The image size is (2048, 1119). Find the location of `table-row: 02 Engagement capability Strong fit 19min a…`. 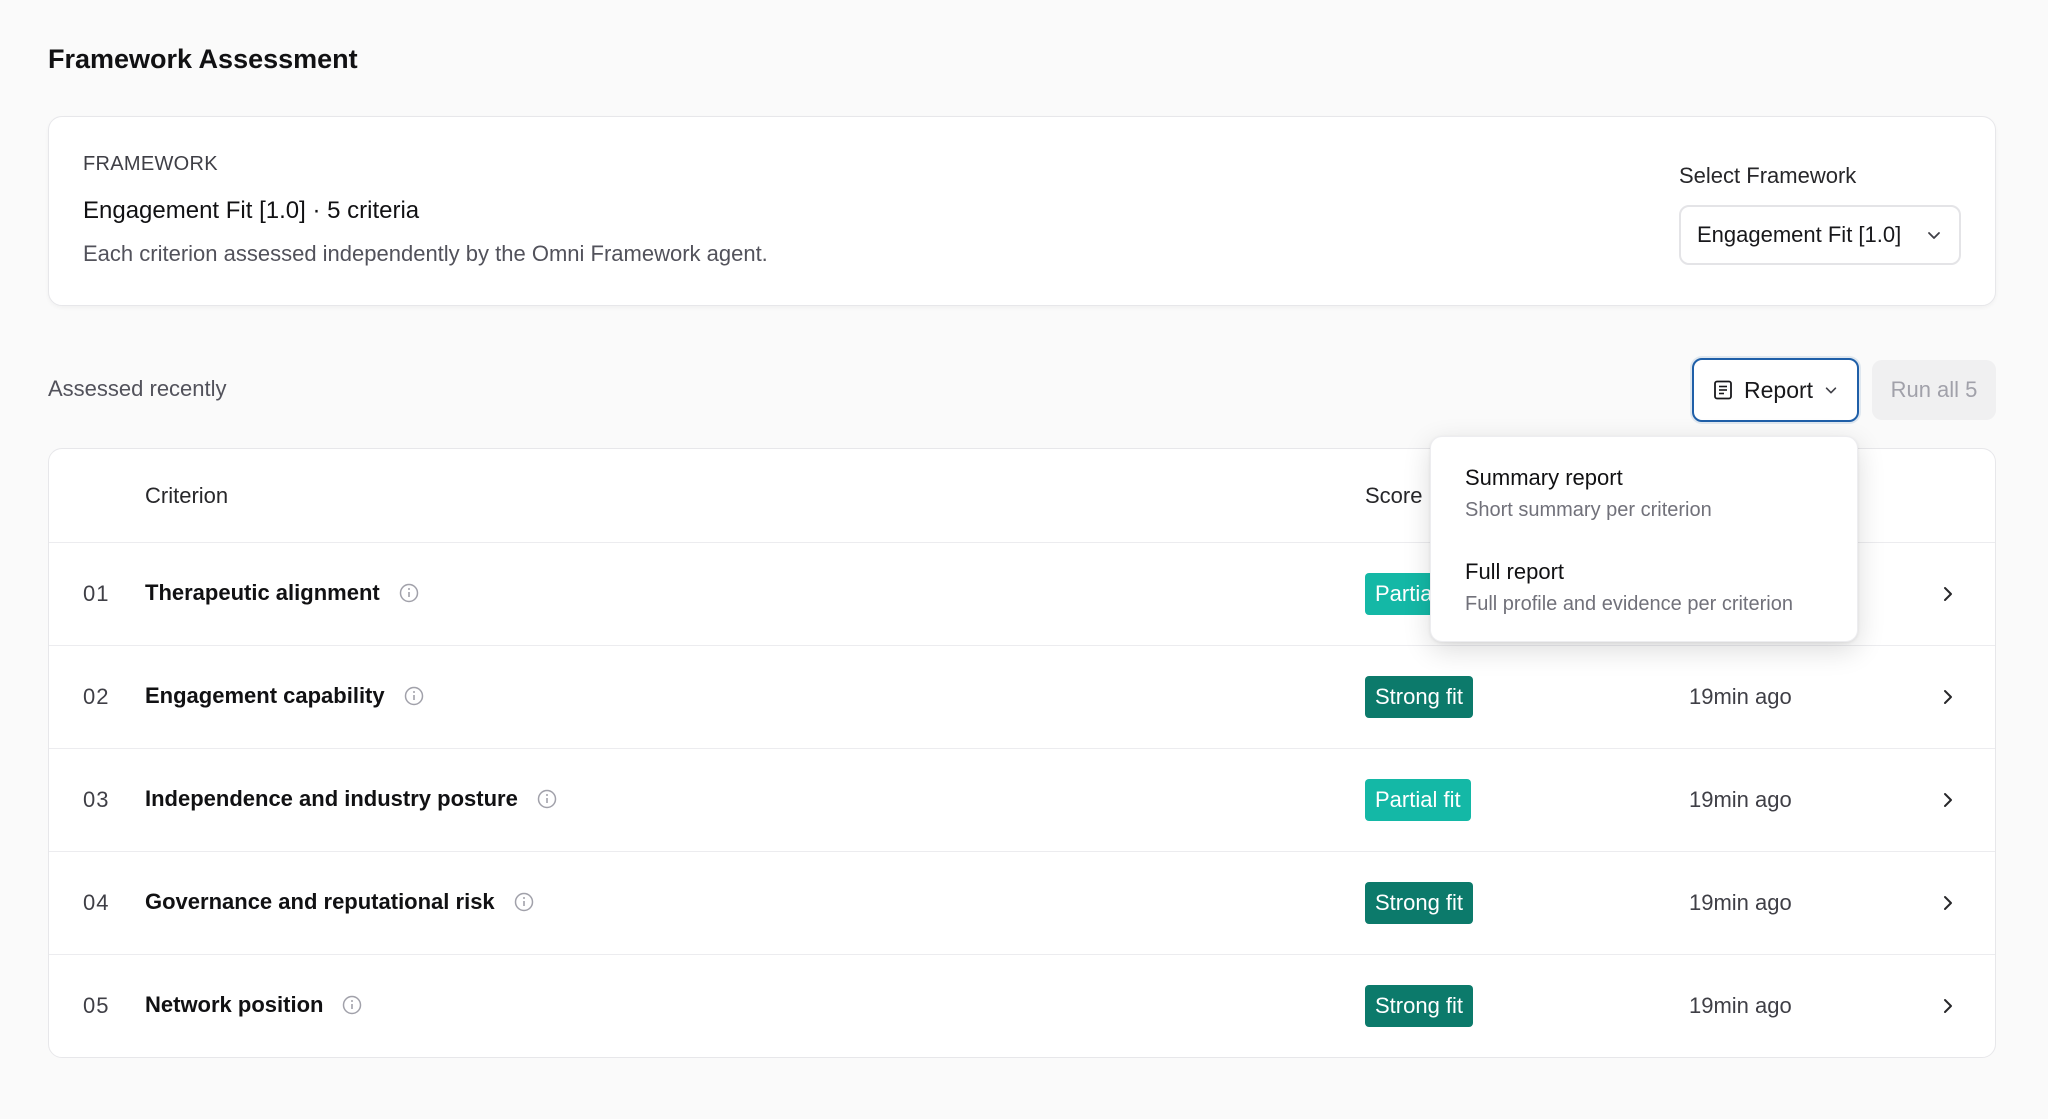

table-row: 02 Engagement capability Strong fit 19min a… is located at coordinates (1022, 697).